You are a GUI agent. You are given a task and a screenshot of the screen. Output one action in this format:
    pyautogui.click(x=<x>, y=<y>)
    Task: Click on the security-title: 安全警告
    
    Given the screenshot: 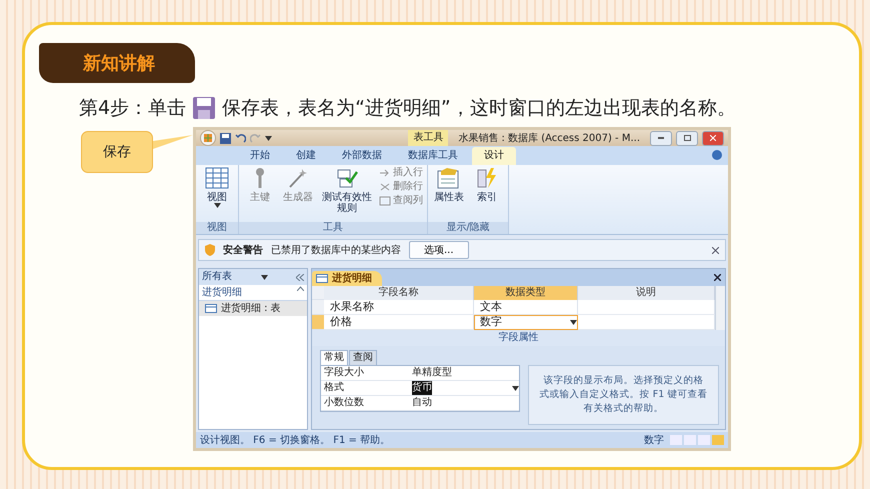 What is the action you would take?
    pyautogui.click(x=243, y=250)
    